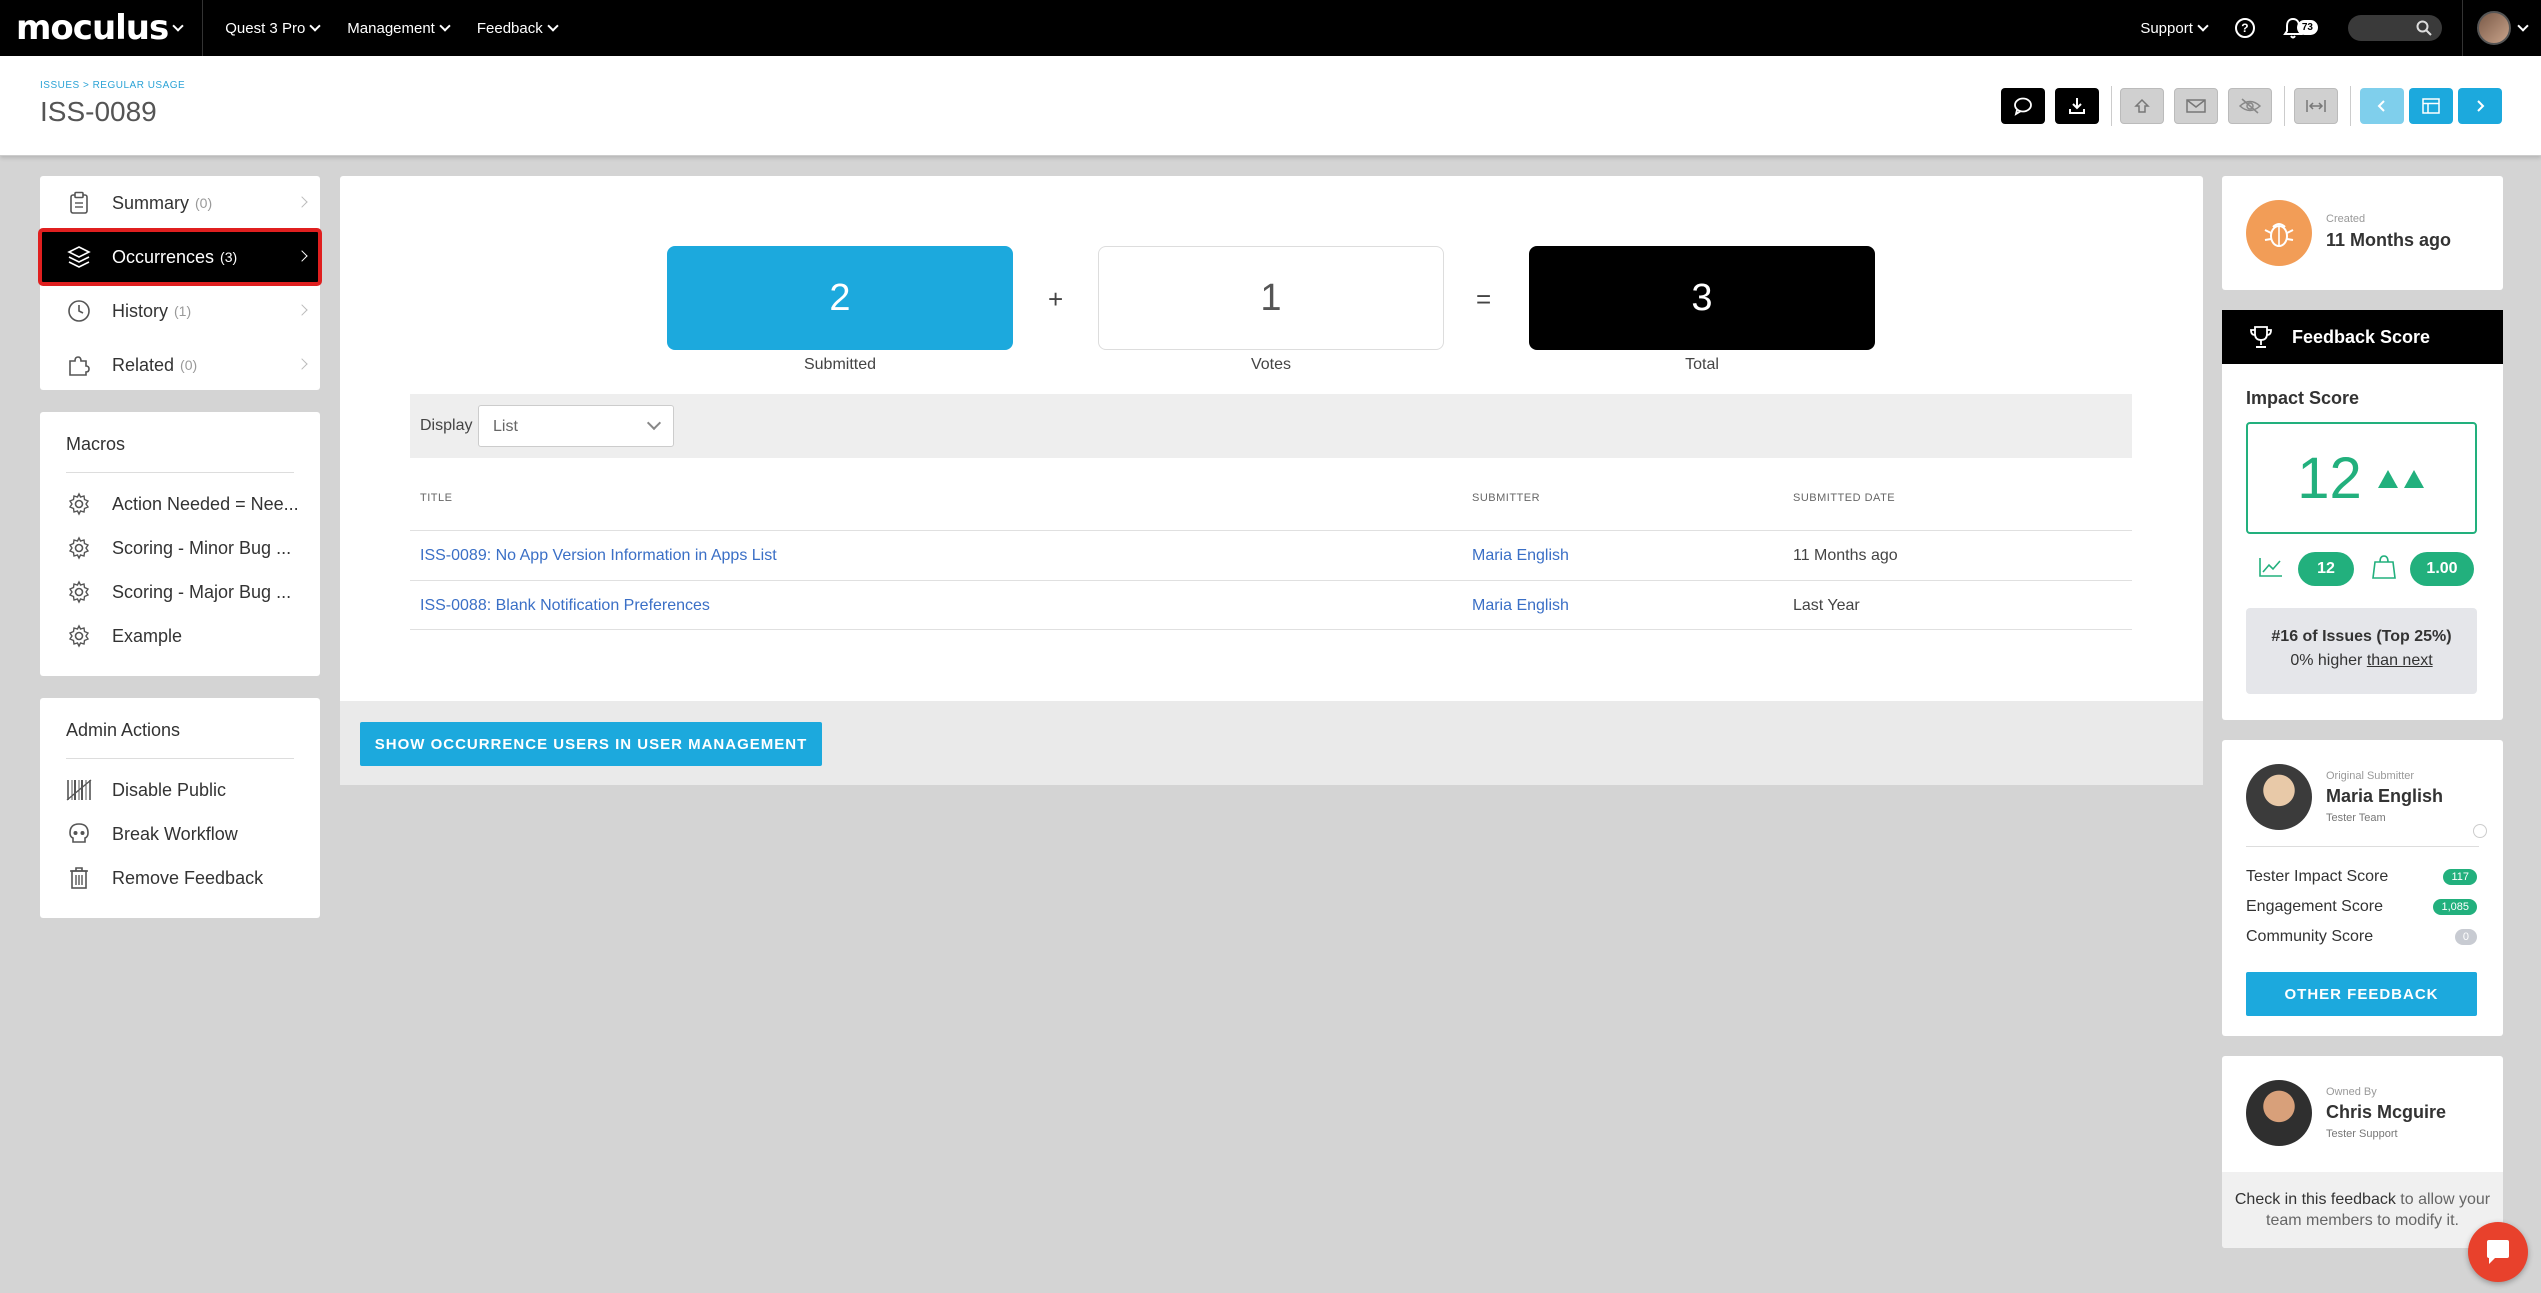  Describe the element at coordinates (2400, 660) in the screenshot. I see `than-next-link: than next` at that location.